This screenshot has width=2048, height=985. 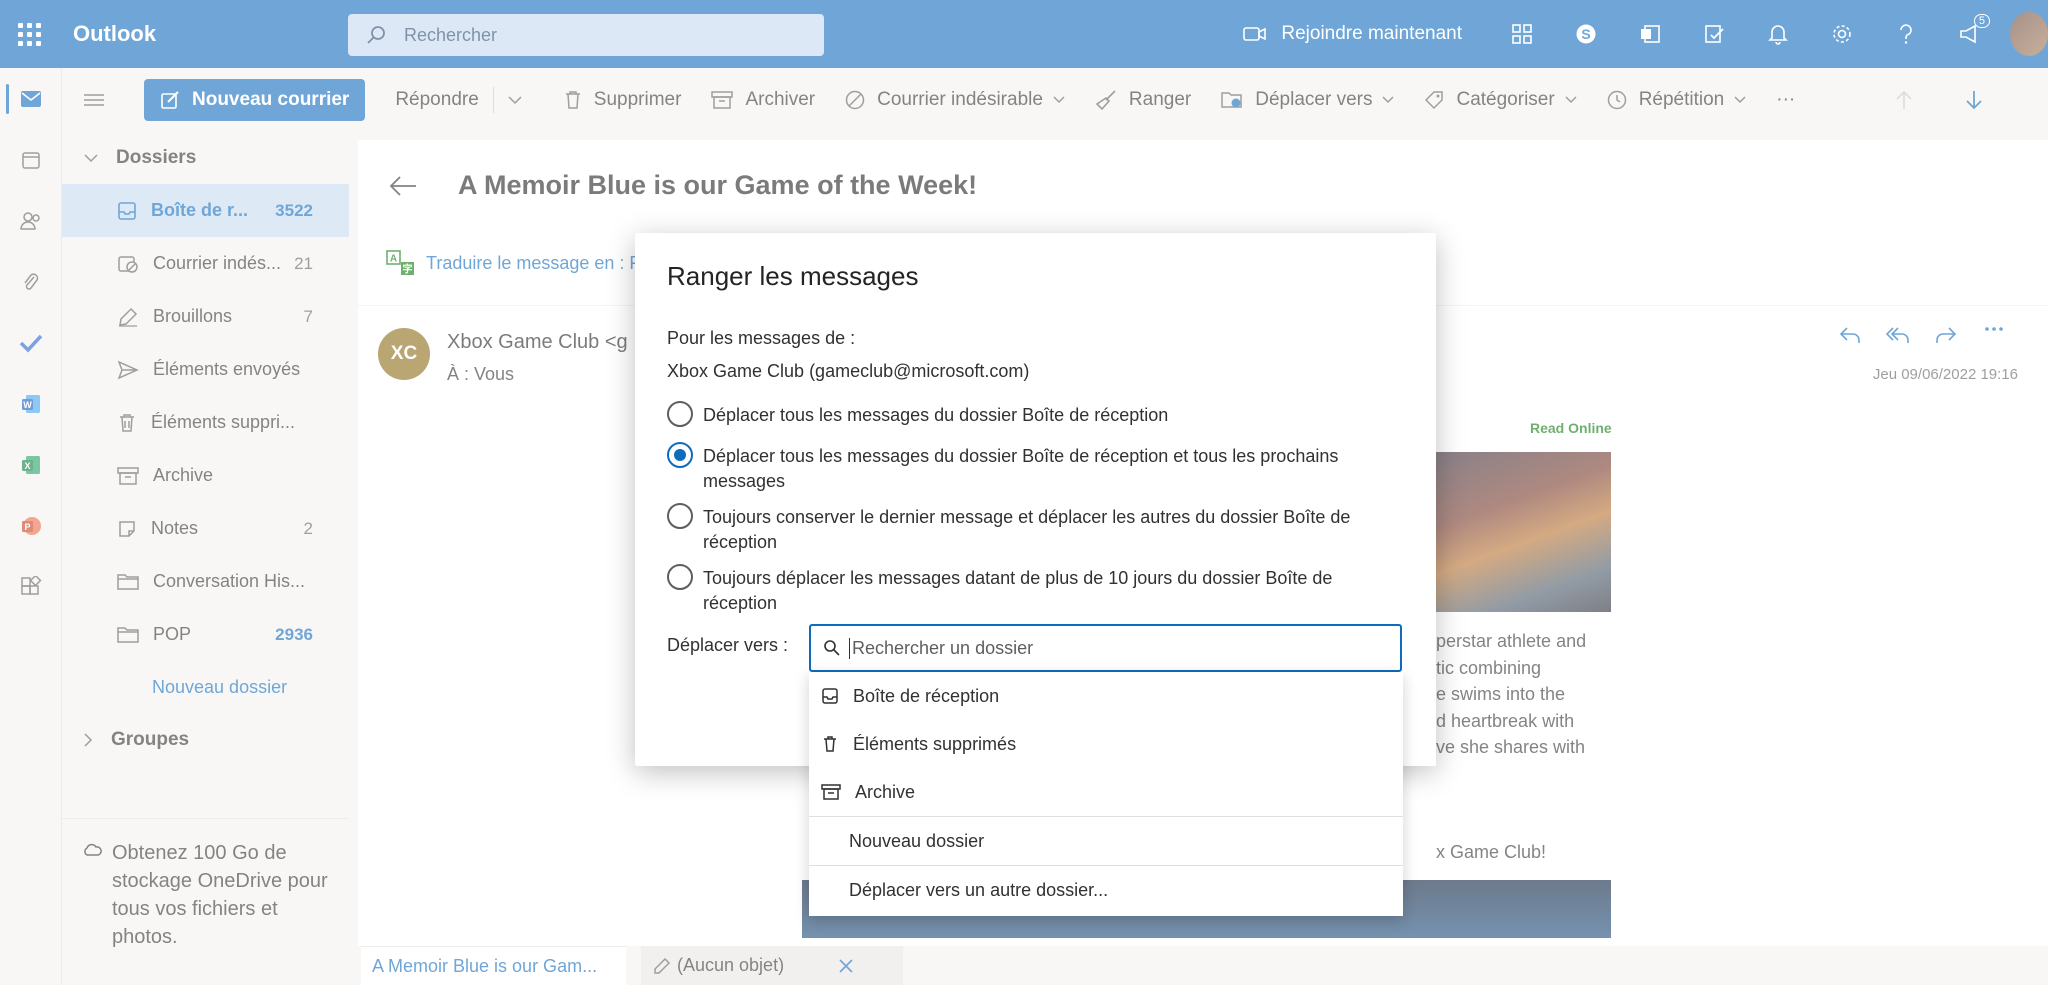 What do you see at coordinates (1106, 696) in the screenshot?
I see `dropdown-item-inbox: Boîte de réception` at bounding box center [1106, 696].